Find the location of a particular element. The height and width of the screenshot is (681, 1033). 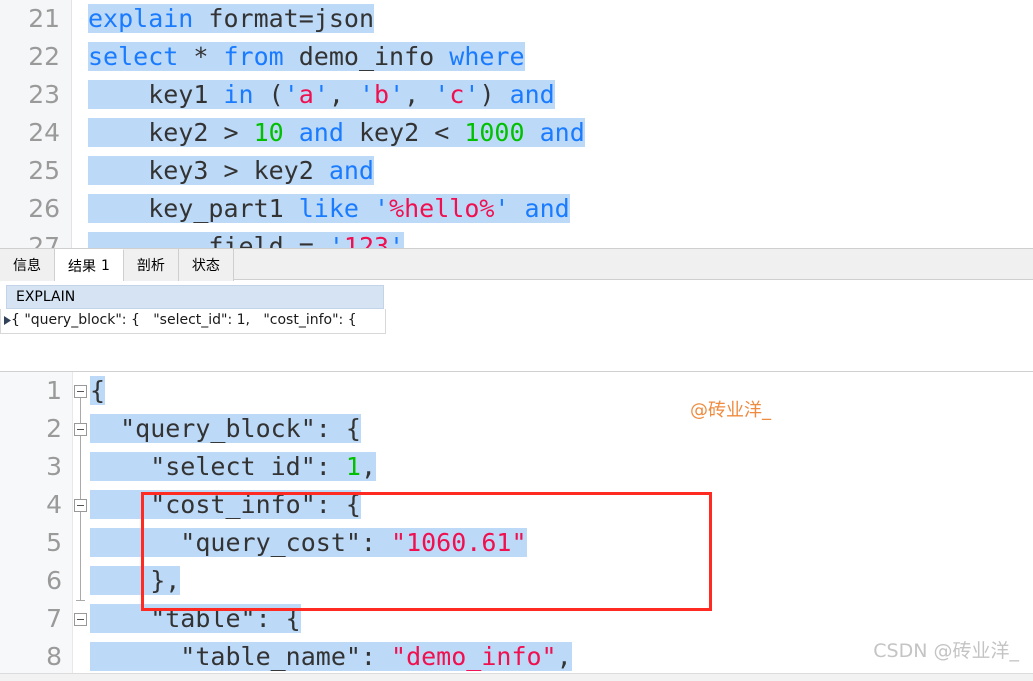

code-token: format is located at coordinates (253, 18).